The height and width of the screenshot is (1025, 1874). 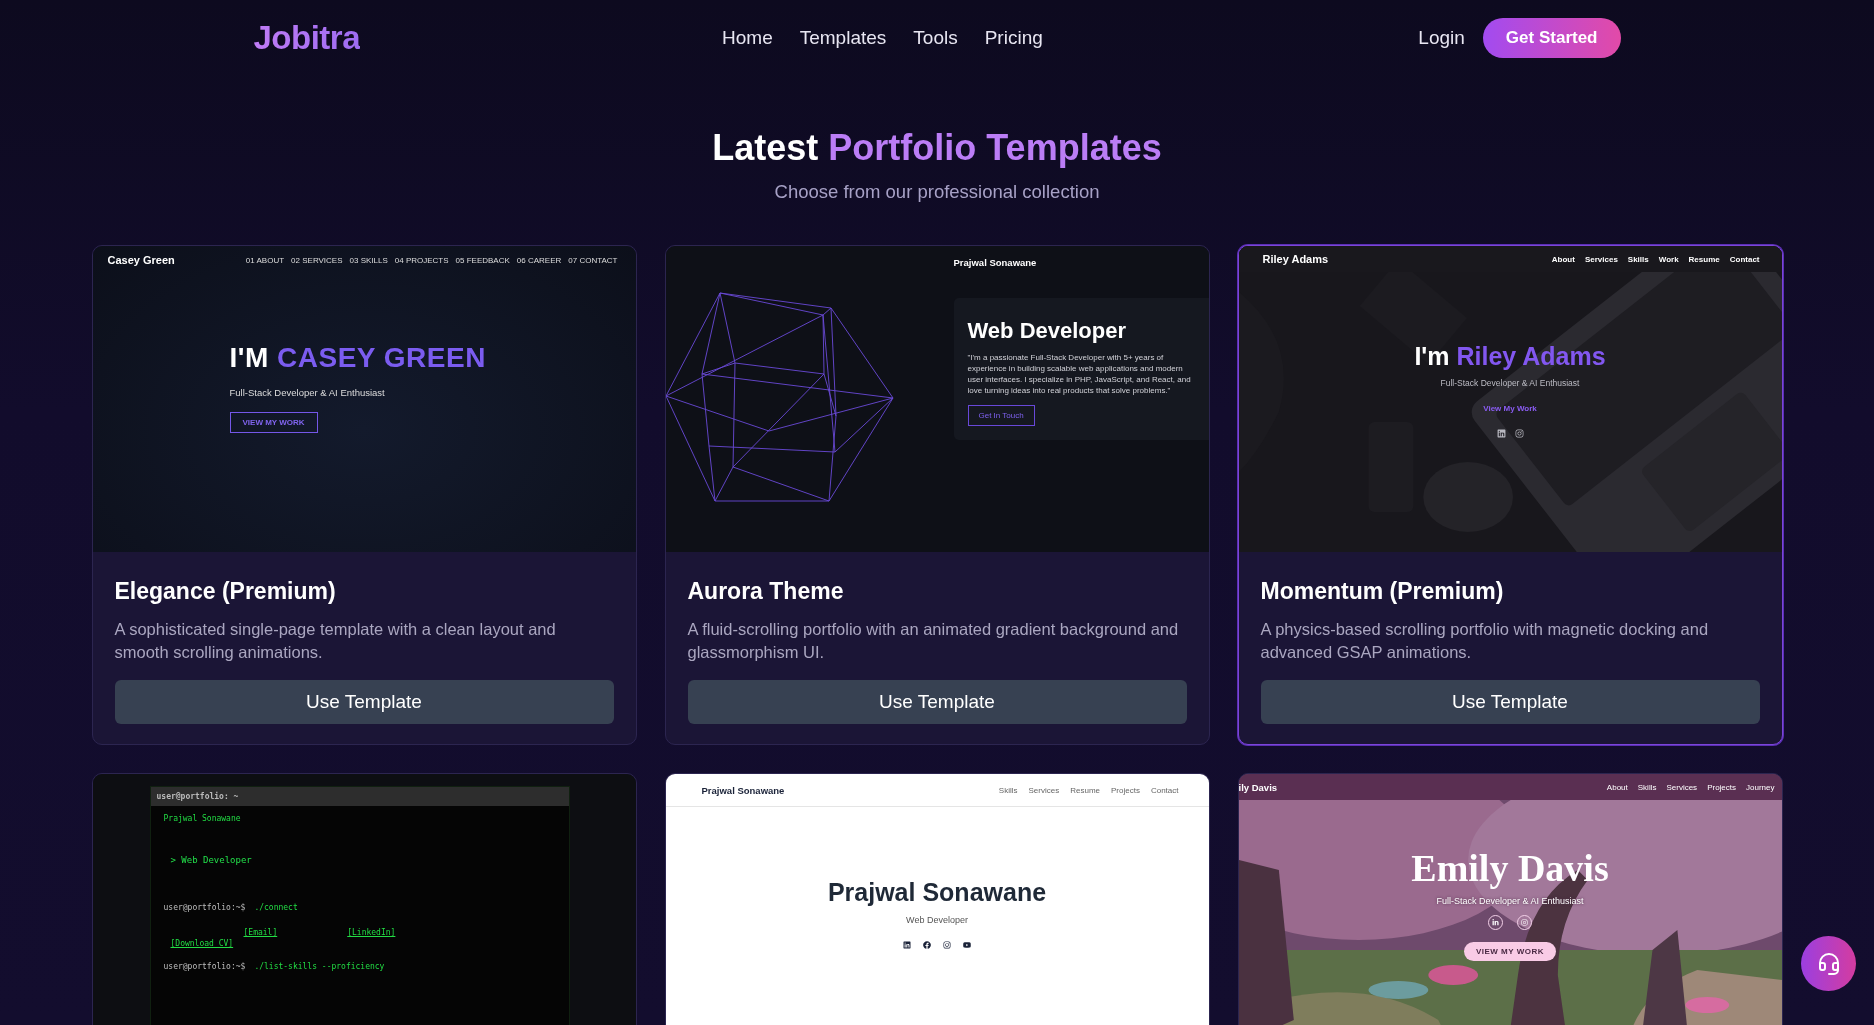 What do you see at coordinates (937, 192) in the screenshot?
I see `page-subtitle: Choose from our professional collection` at bounding box center [937, 192].